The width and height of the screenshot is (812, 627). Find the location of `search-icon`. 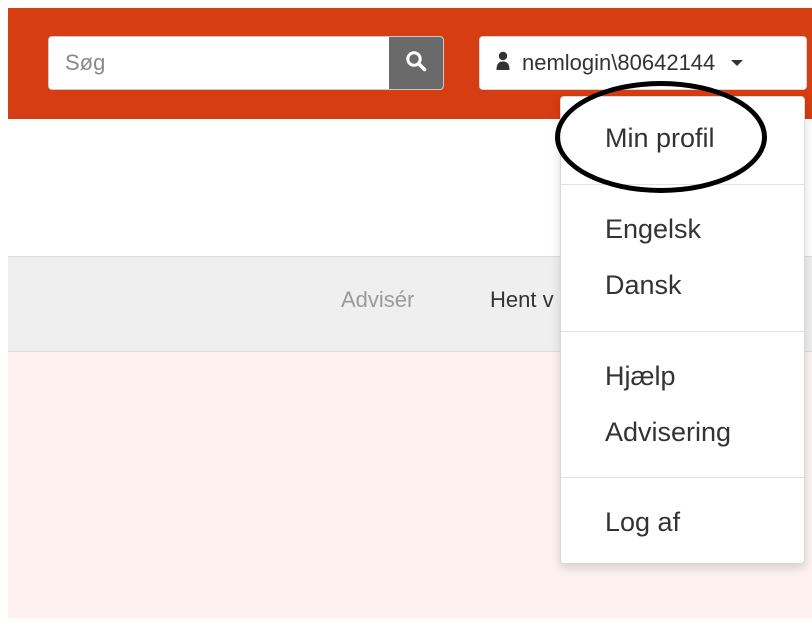

search-icon is located at coordinates (416, 63).